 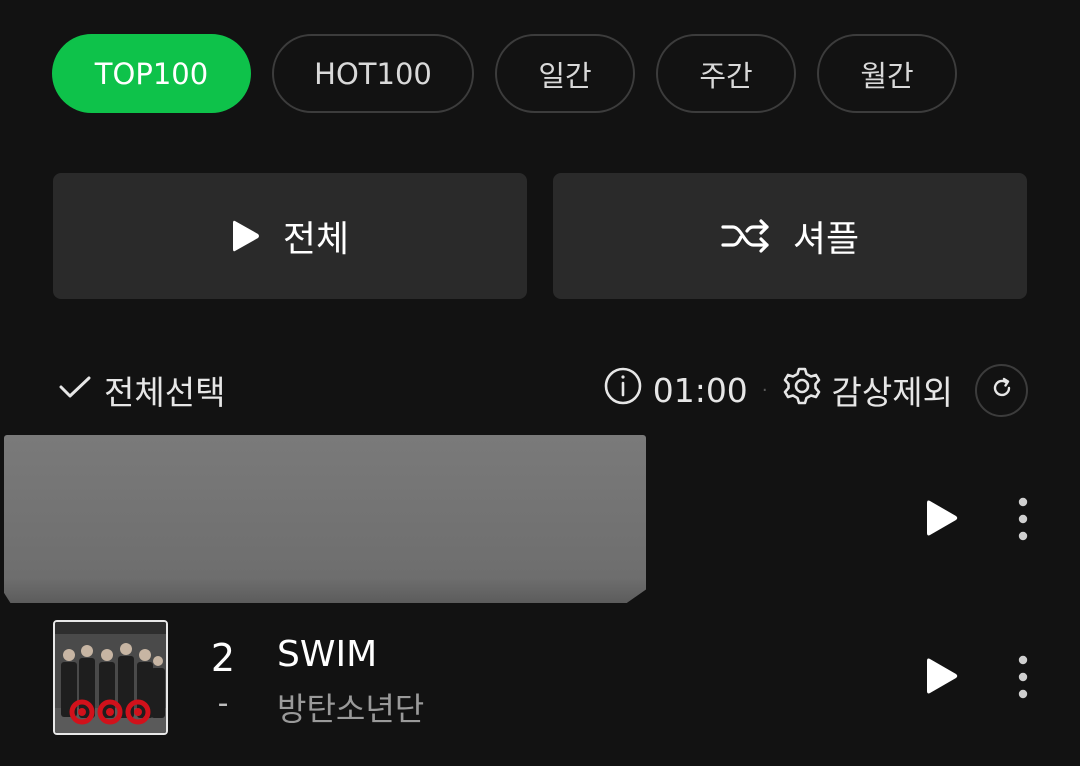 What do you see at coordinates (726, 73) in the screenshot?
I see `tab-weekly: 주간` at bounding box center [726, 73].